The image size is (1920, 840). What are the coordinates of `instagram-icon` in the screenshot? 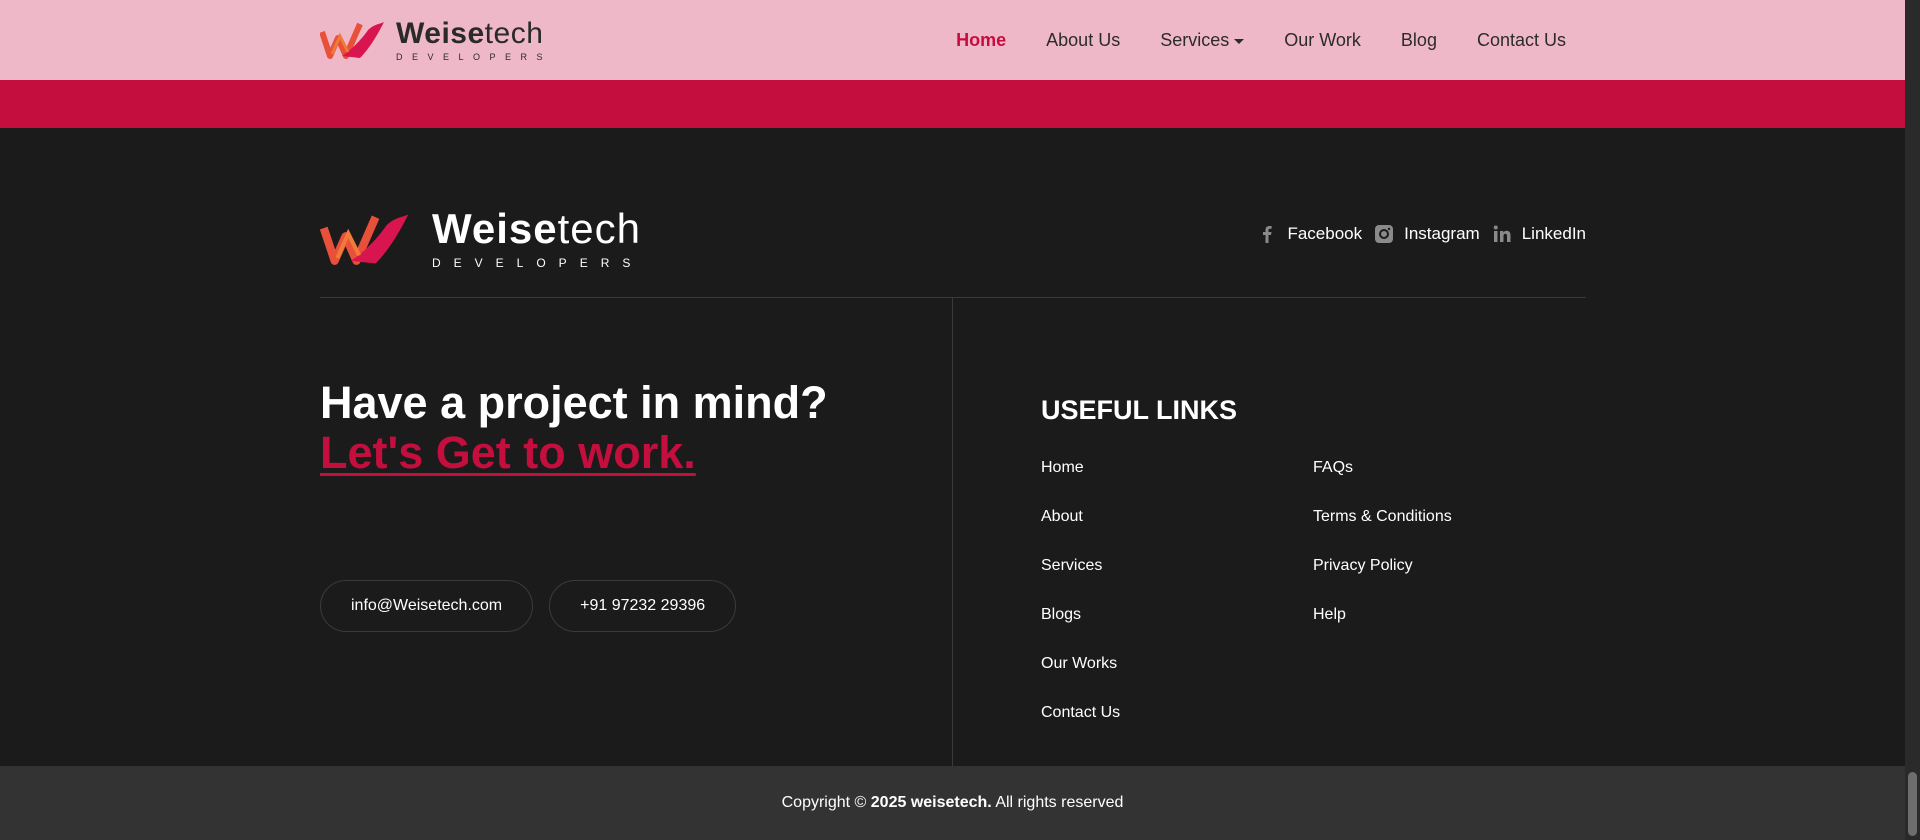 It's located at (1384, 234).